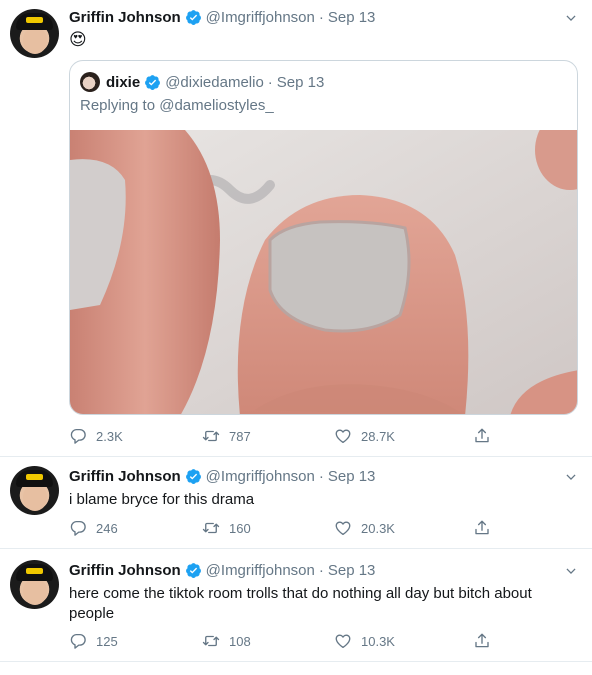 The width and height of the screenshot is (592, 675). What do you see at coordinates (216, 105) in the screenshot?
I see `mention-link: @dameliostyles_` at bounding box center [216, 105].